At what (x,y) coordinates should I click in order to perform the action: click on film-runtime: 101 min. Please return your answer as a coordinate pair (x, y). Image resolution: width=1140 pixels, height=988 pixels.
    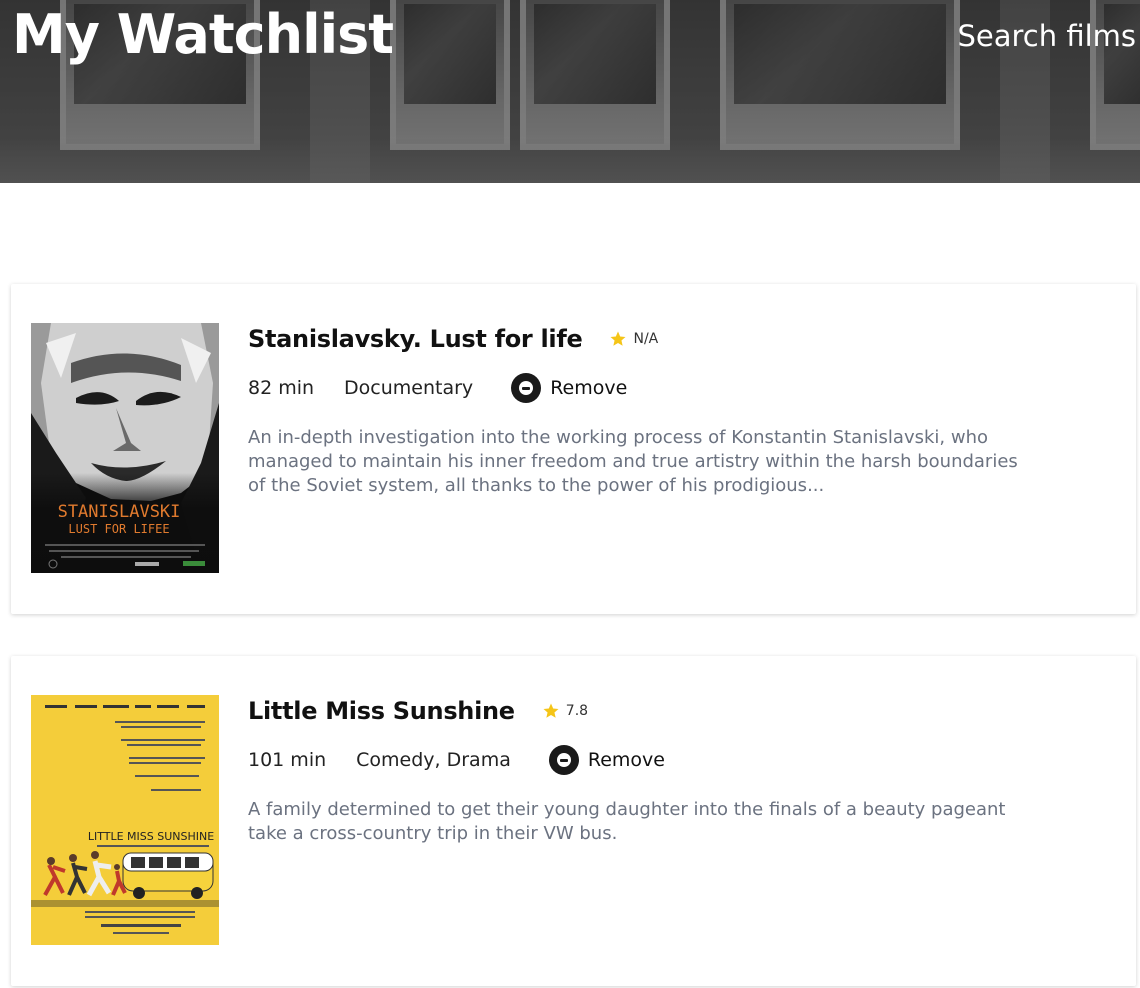
    Looking at the image, I should click on (287, 760).